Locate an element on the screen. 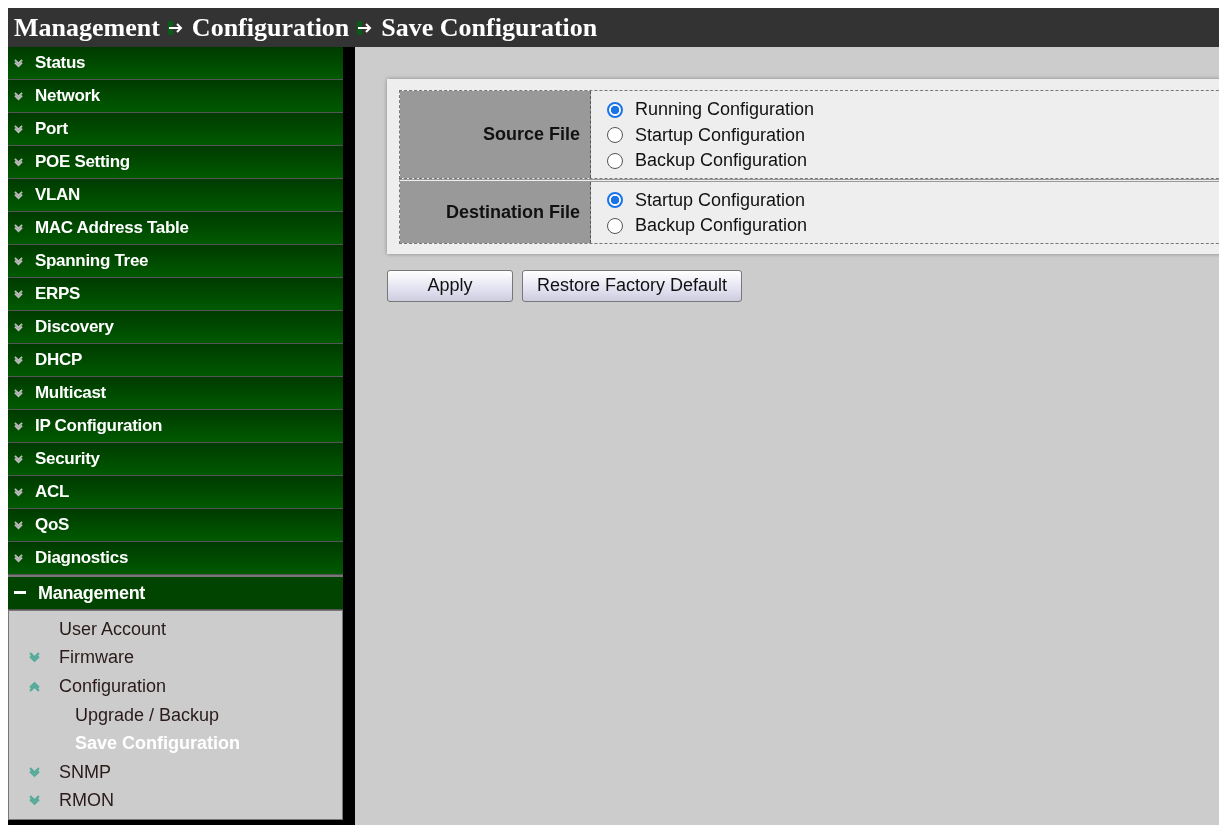 The image size is (1219, 825). sidebar-item: Network is located at coordinates (175, 96).